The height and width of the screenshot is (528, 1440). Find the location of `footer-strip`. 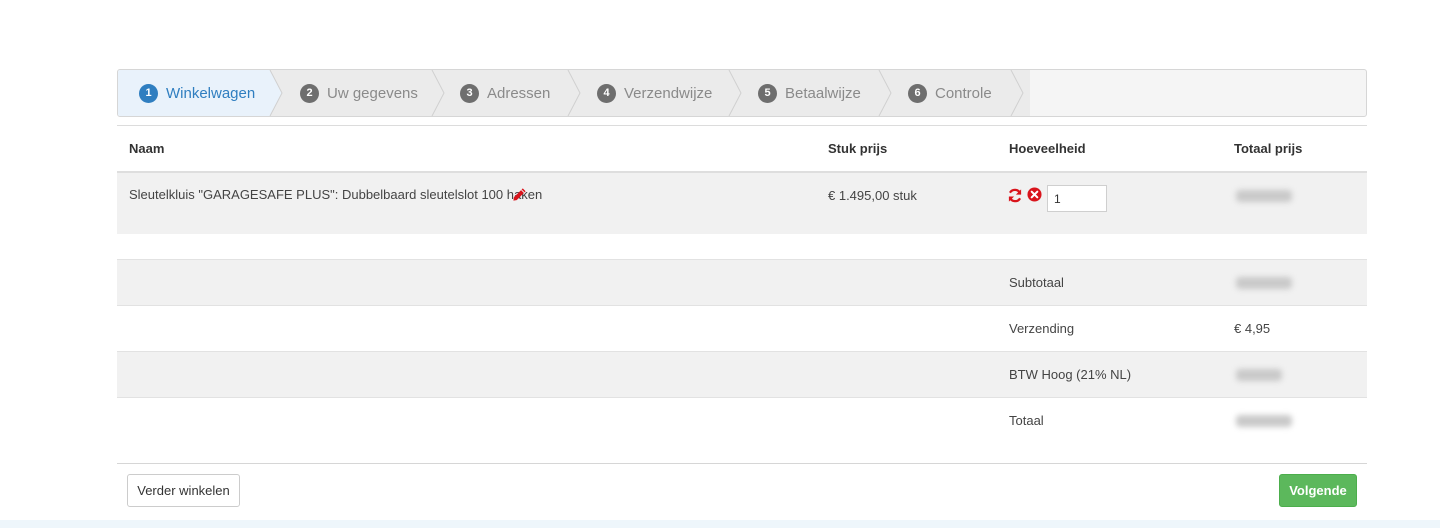

footer-strip is located at coordinates (720, 524).